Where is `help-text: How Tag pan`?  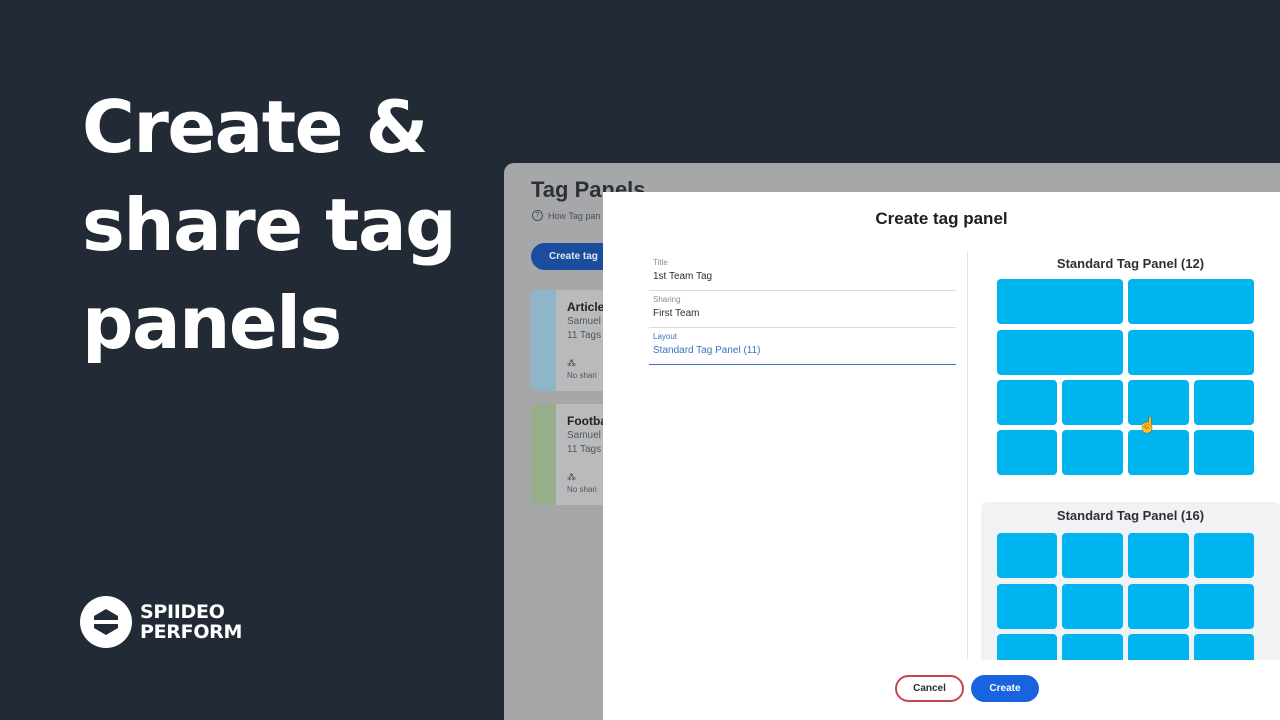
help-text: How Tag pan is located at coordinates (574, 215).